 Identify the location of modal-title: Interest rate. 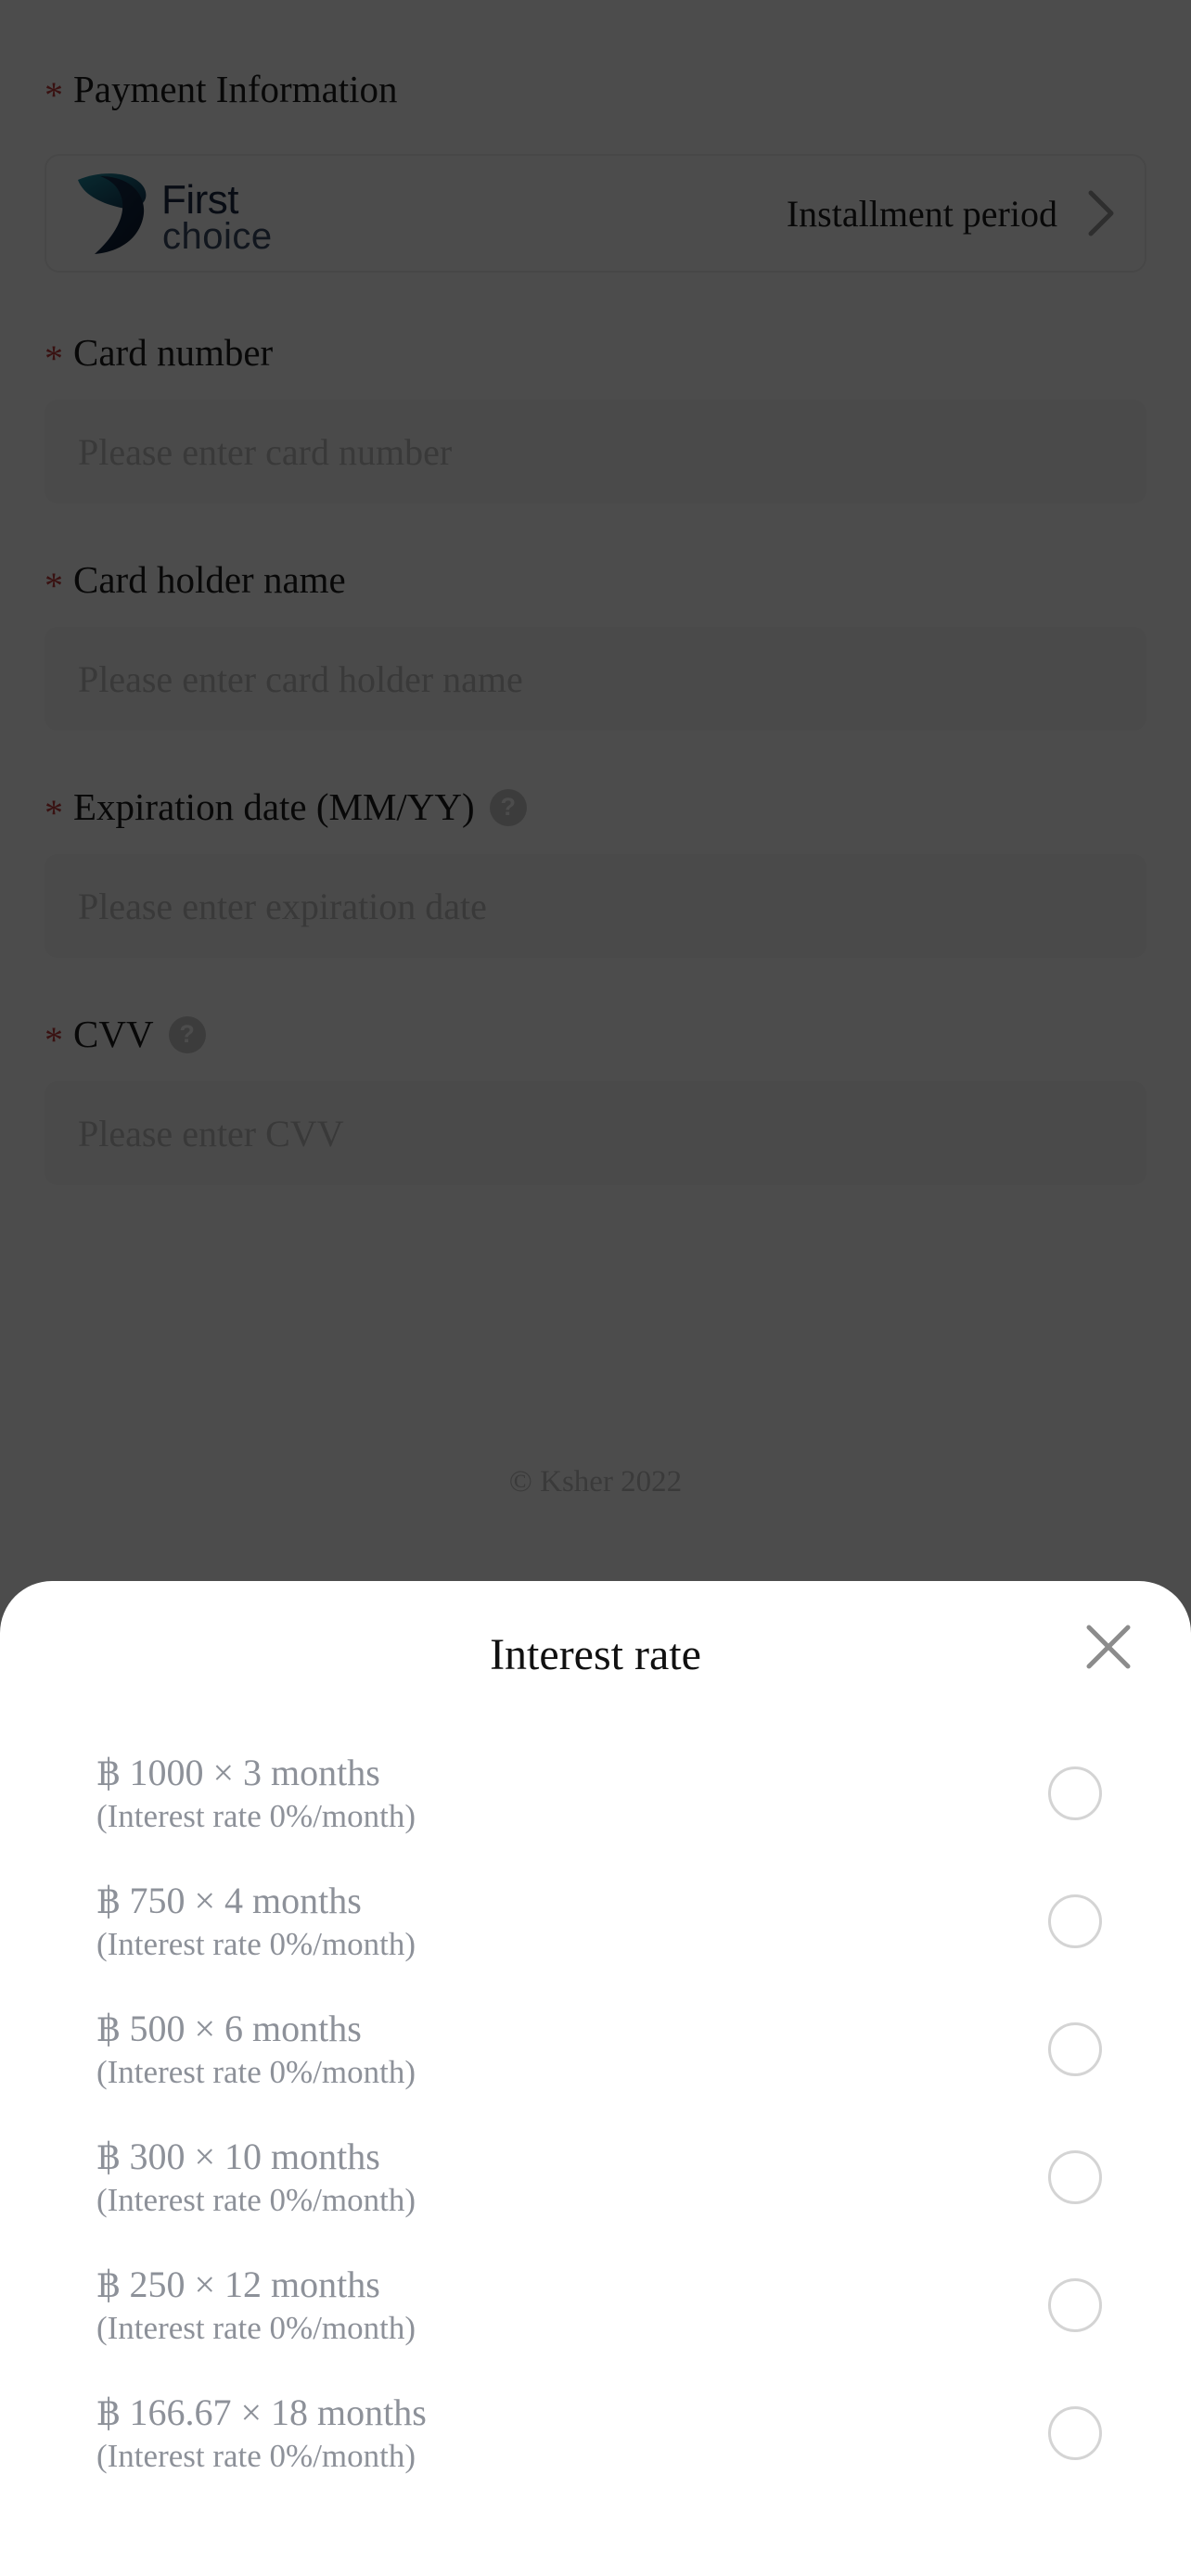
(595, 1654).